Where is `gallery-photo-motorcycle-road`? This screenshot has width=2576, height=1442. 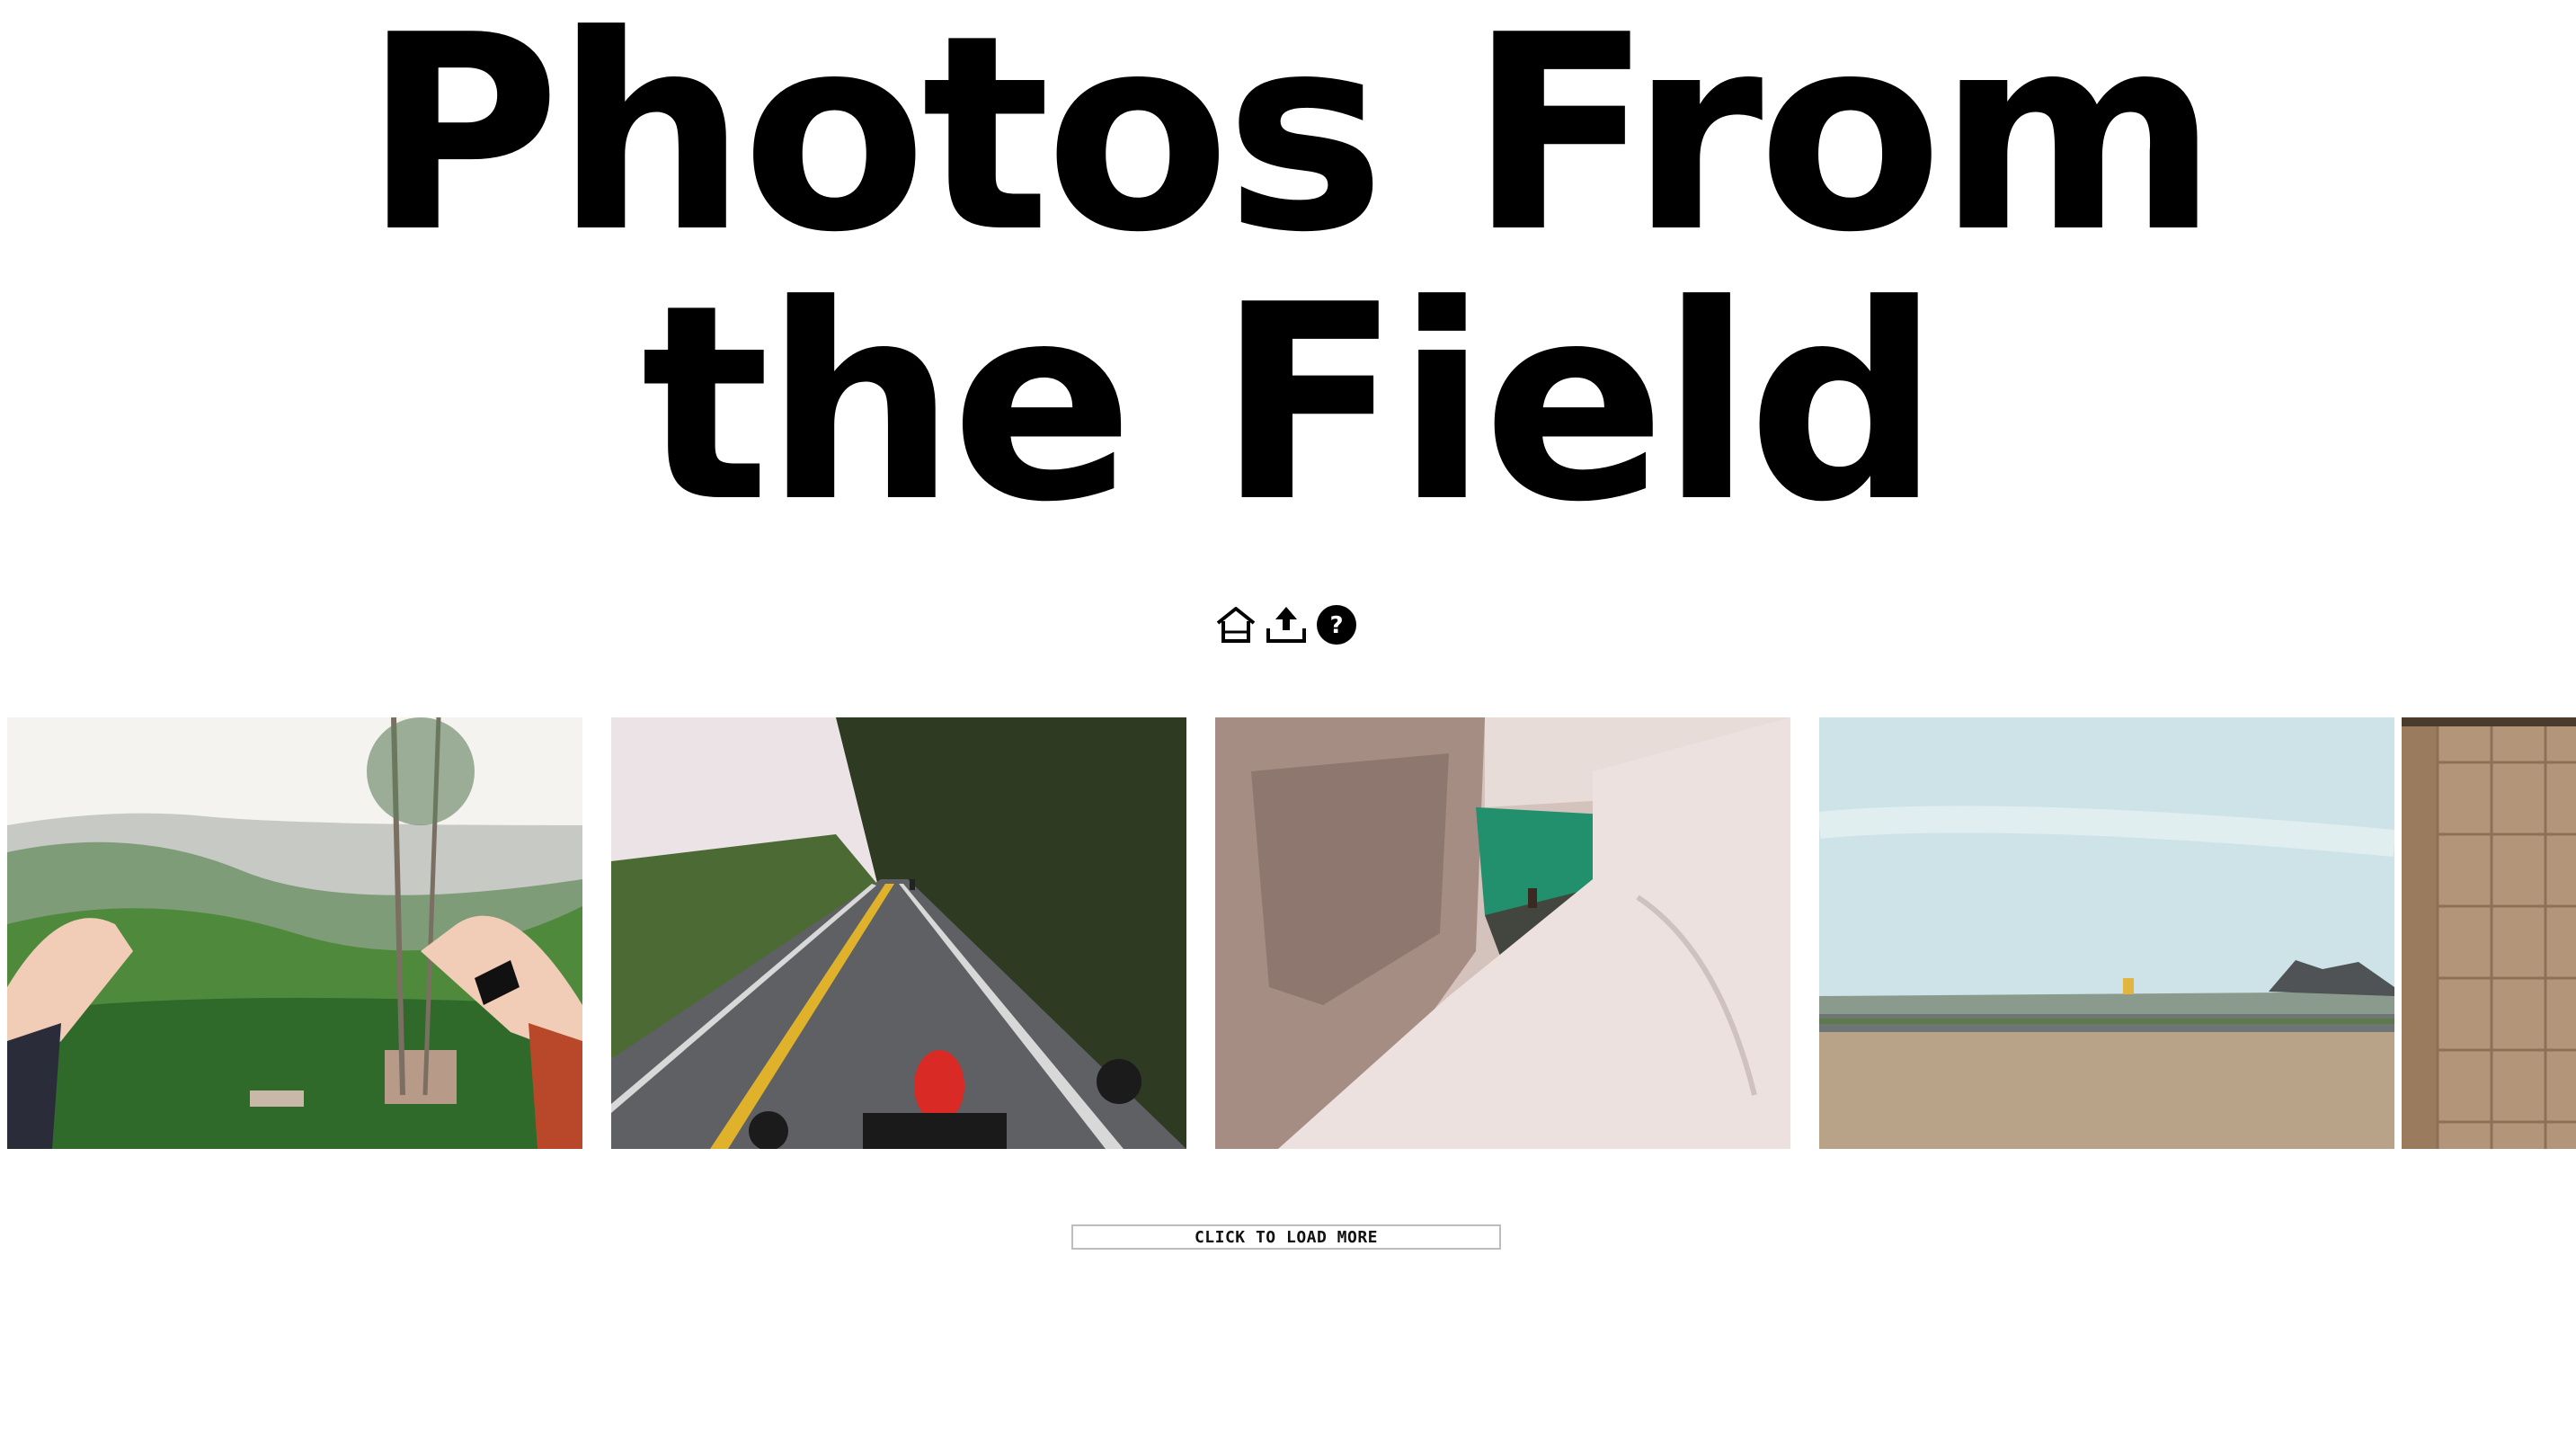 gallery-photo-motorcycle-road is located at coordinates (898, 933).